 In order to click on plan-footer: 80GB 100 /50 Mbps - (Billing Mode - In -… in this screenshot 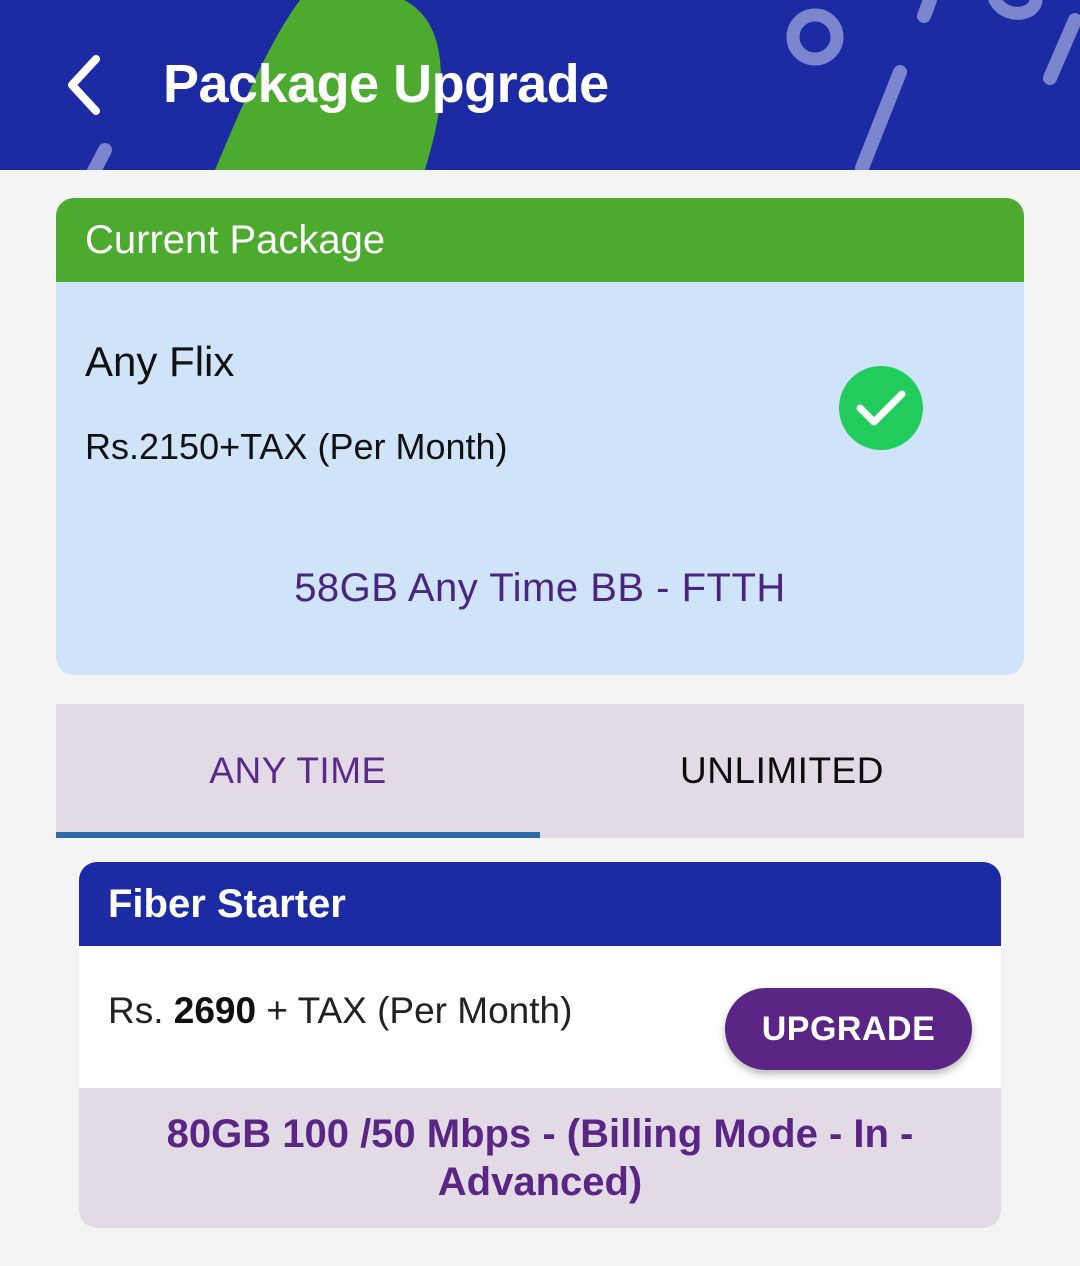, I will do `click(540, 1158)`.